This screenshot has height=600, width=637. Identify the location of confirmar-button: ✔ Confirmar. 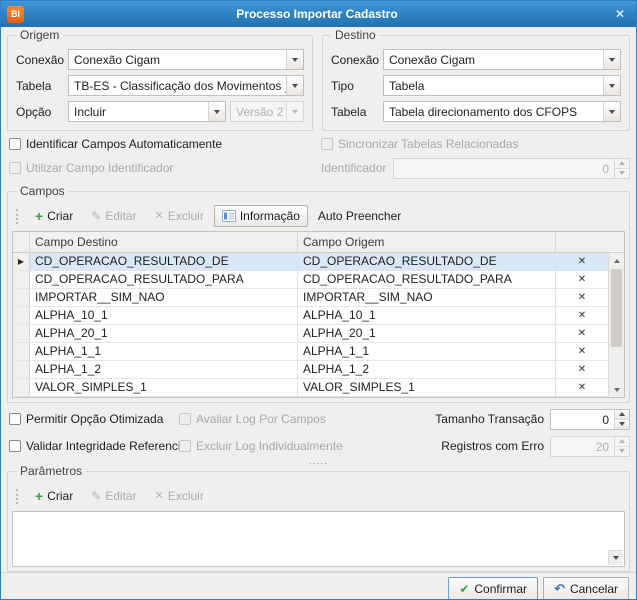
(493, 588).